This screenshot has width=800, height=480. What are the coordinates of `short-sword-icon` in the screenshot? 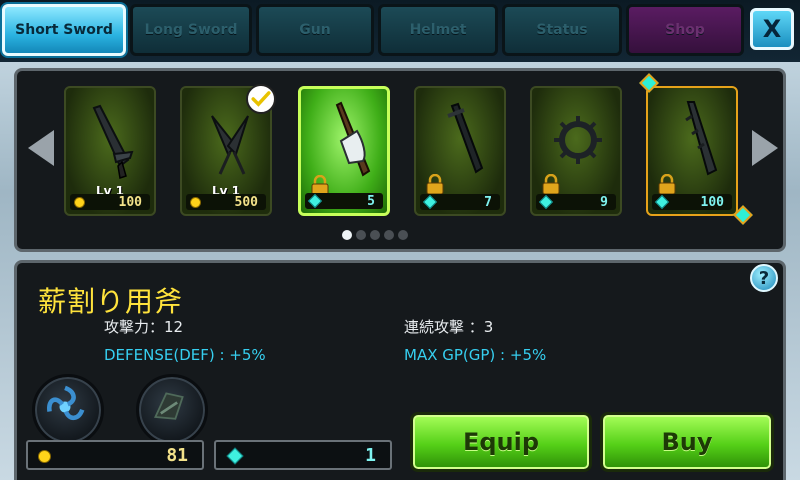 It's located at (113, 141).